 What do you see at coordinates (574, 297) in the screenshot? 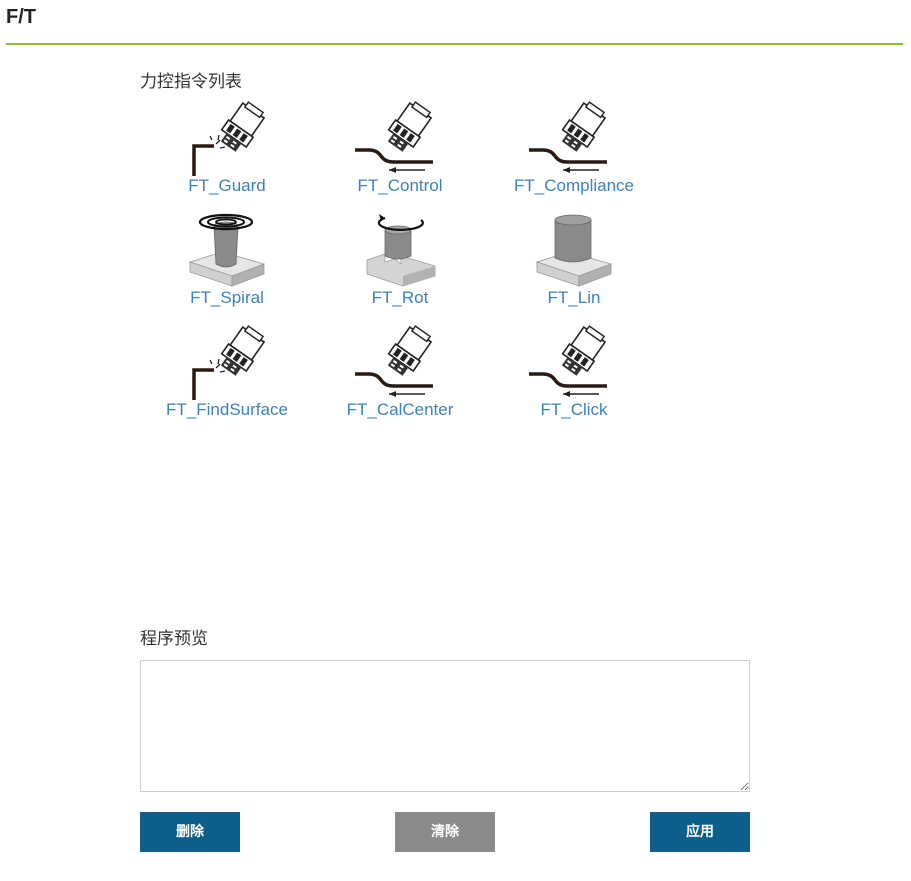
I see `command-name: FT_Lin` at bounding box center [574, 297].